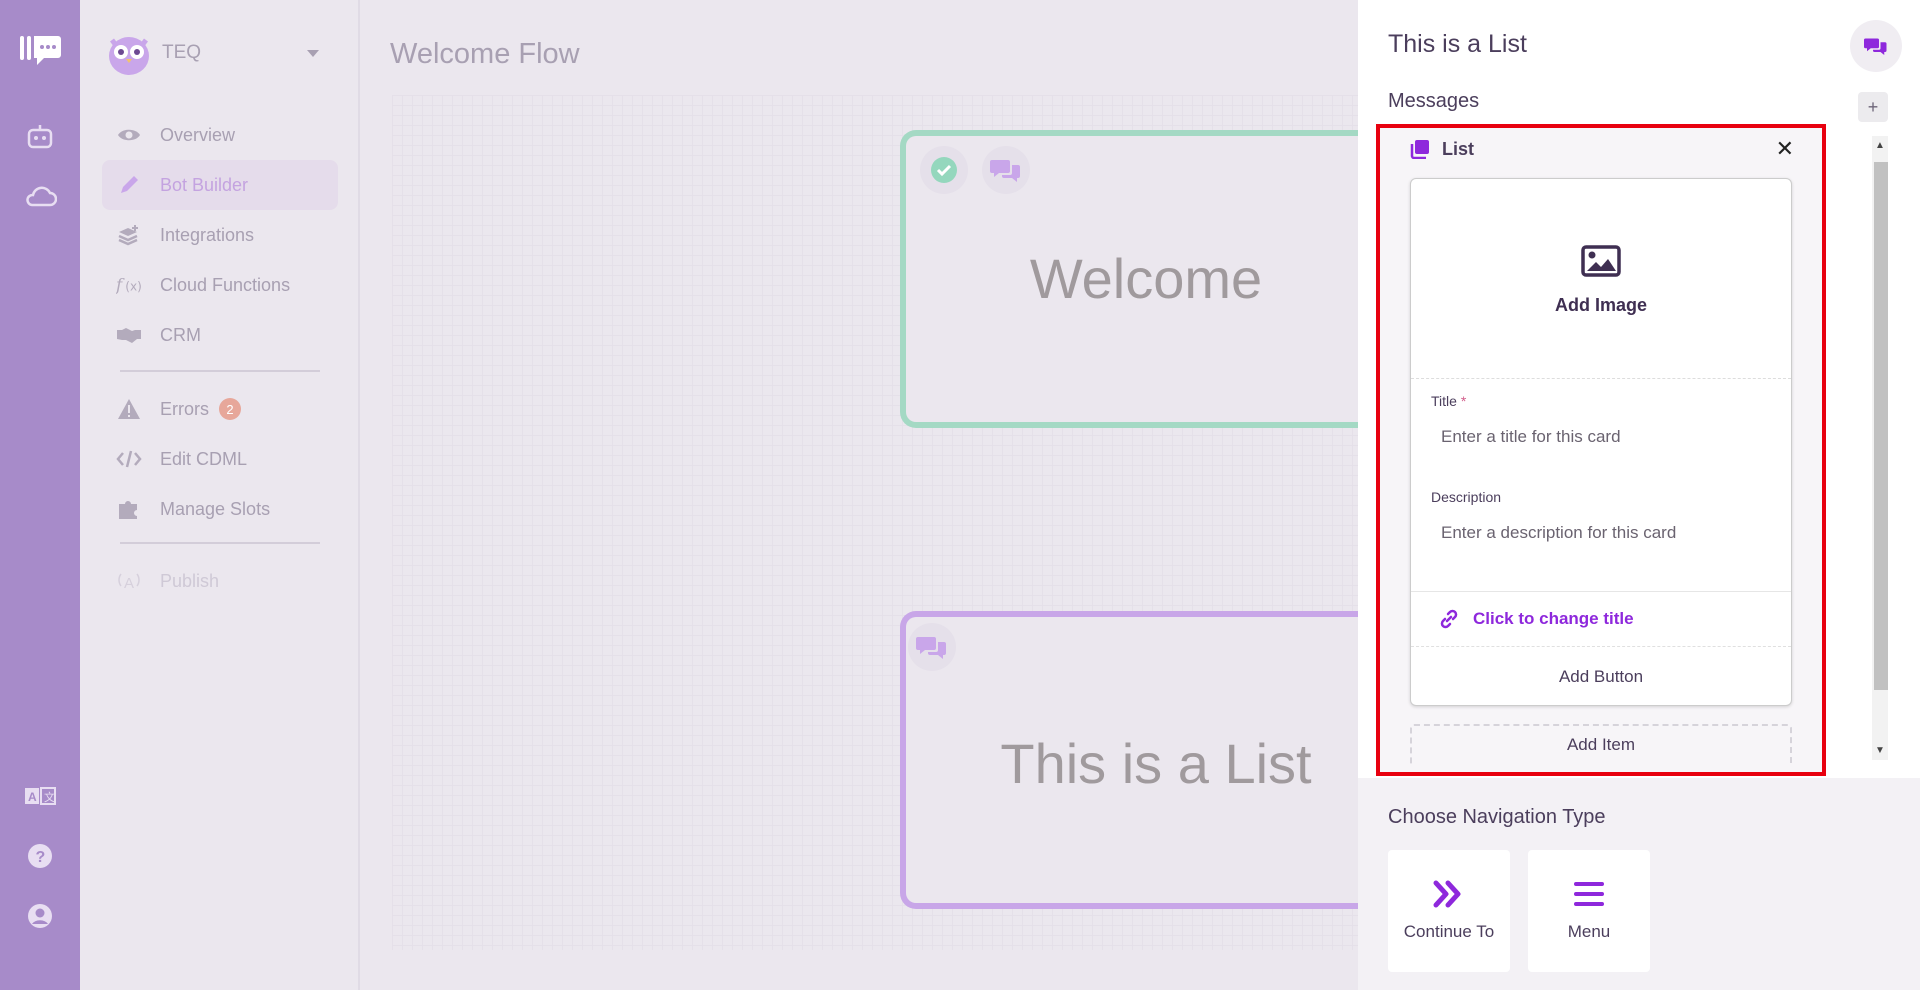  Describe the element at coordinates (40, 196) in the screenshot. I see `cloud-icon` at that location.